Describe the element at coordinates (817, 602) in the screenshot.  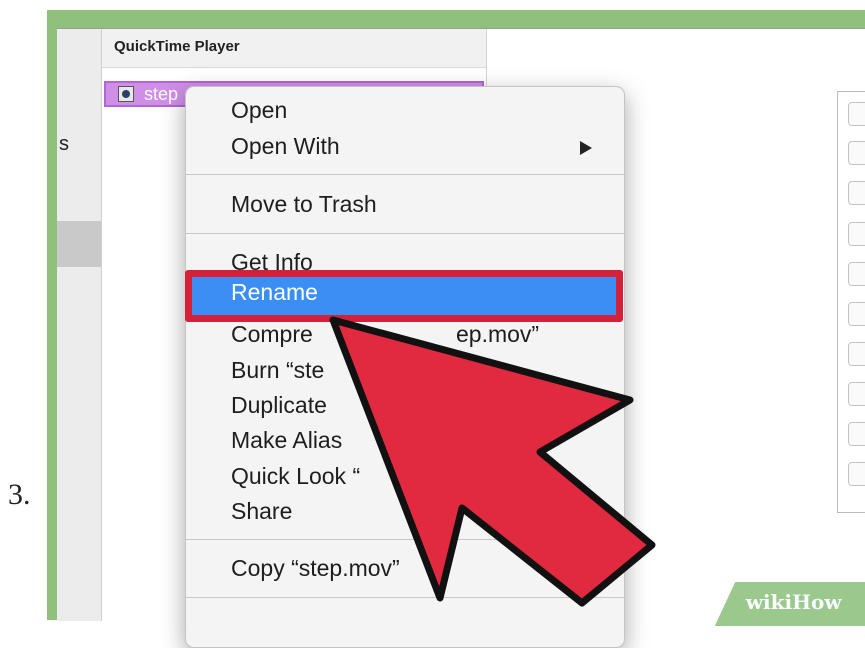
I see `watermark-how: How` at that location.